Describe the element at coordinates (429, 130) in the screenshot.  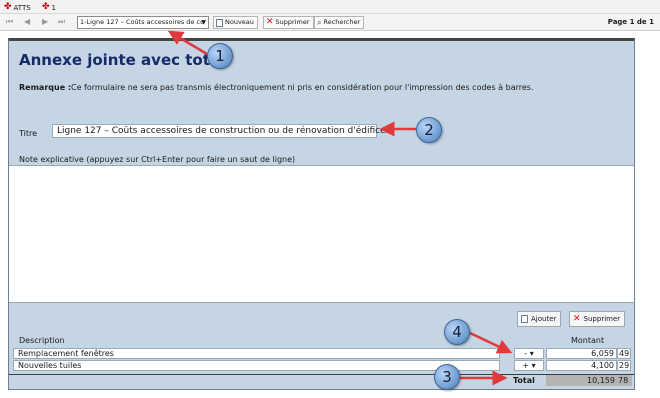
I see `callout-2: 2` at that location.